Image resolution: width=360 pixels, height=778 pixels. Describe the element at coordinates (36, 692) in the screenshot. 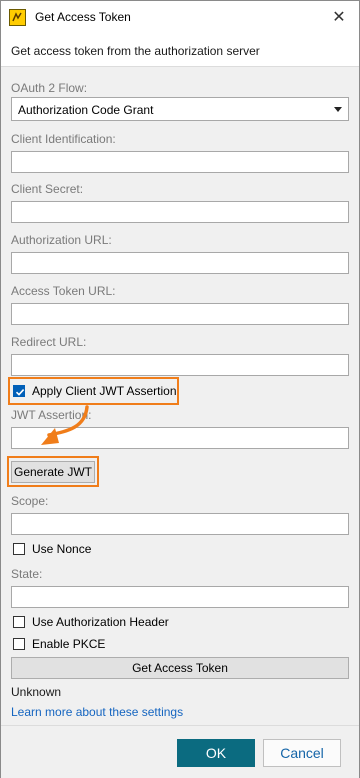

I see `status-text: Unknown` at that location.